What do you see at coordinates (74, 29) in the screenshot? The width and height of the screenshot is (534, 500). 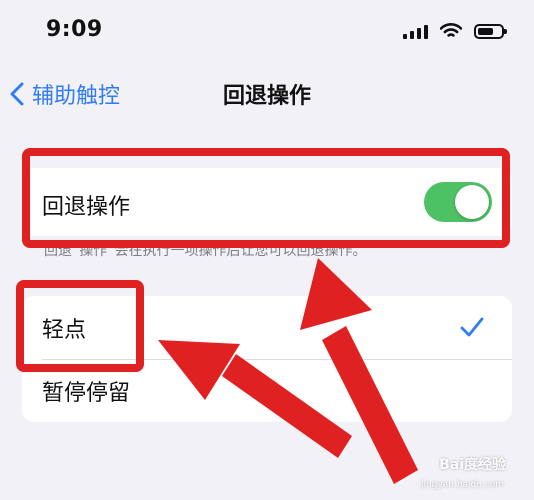 I see `status-time: 9:09` at bounding box center [74, 29].